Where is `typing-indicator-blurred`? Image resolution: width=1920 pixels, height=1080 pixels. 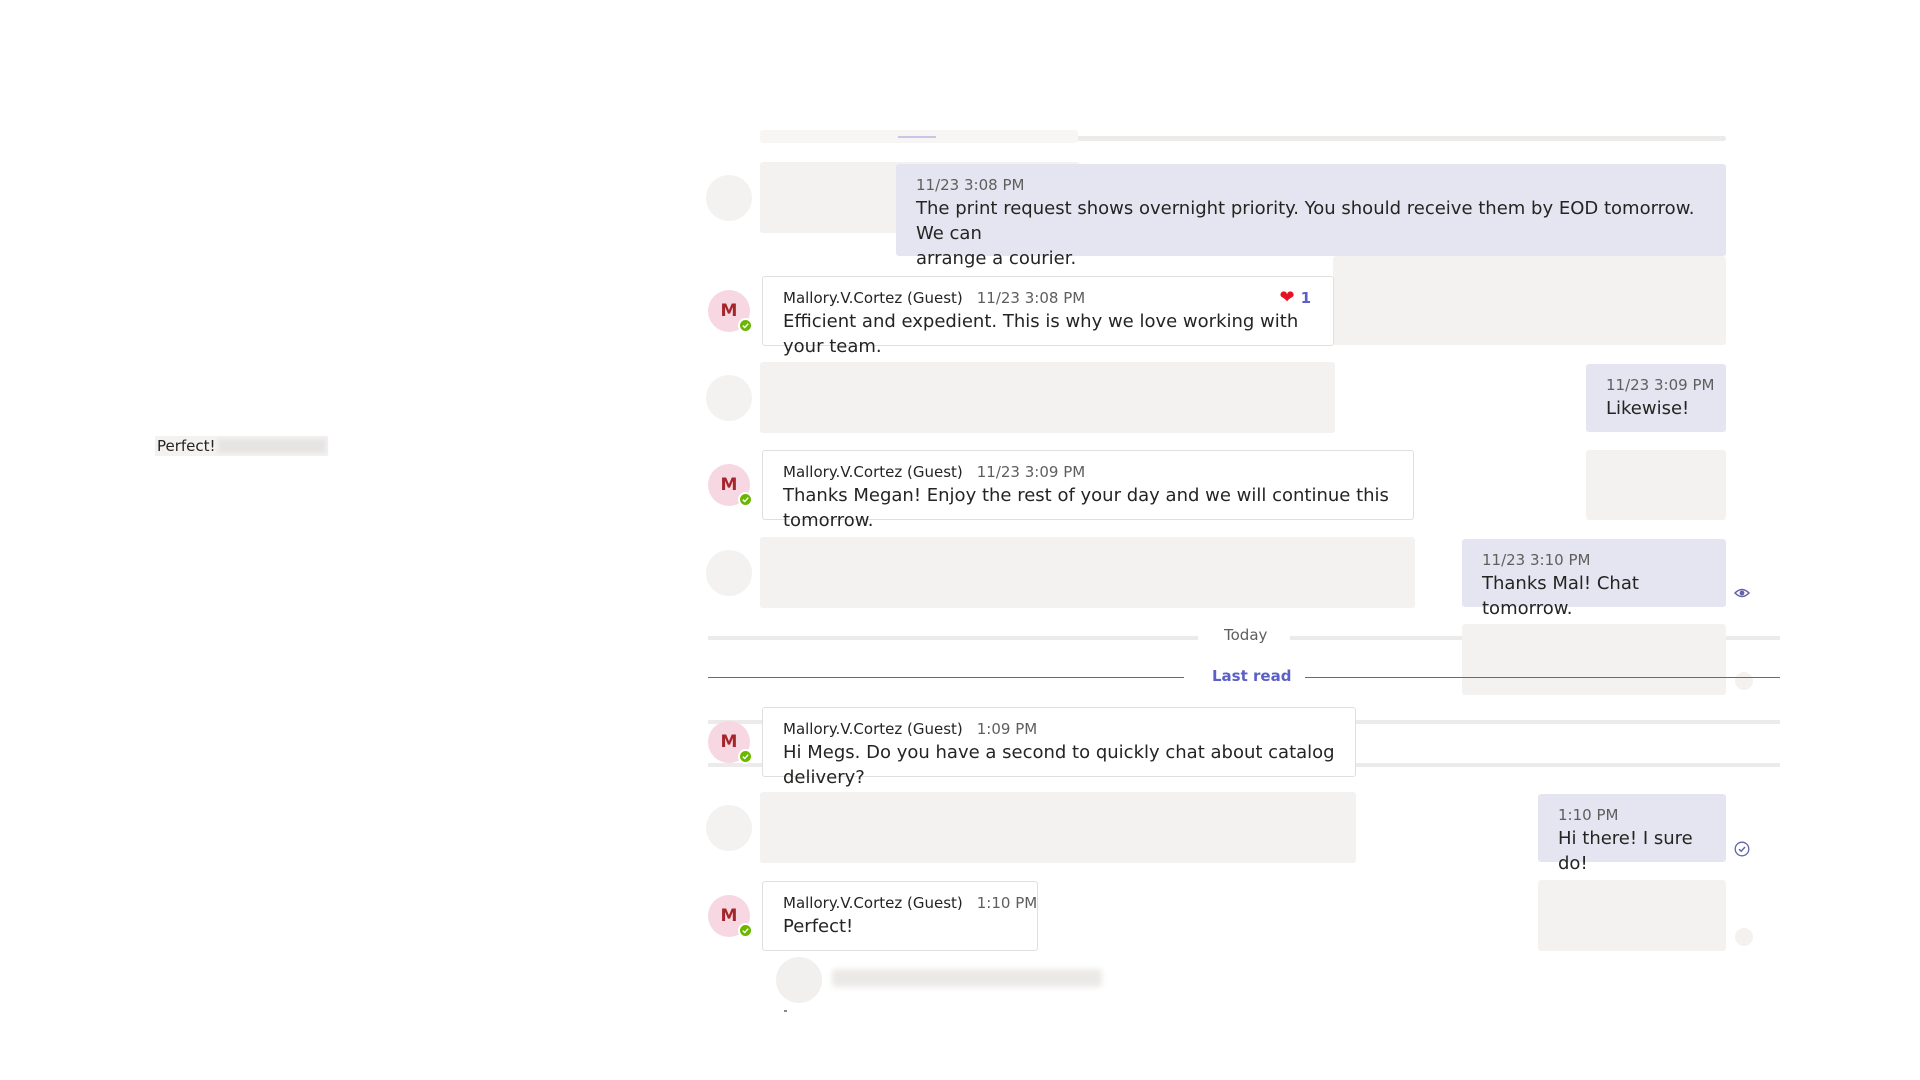
typing-indicator-blurred is located at coordinates (967, 978).